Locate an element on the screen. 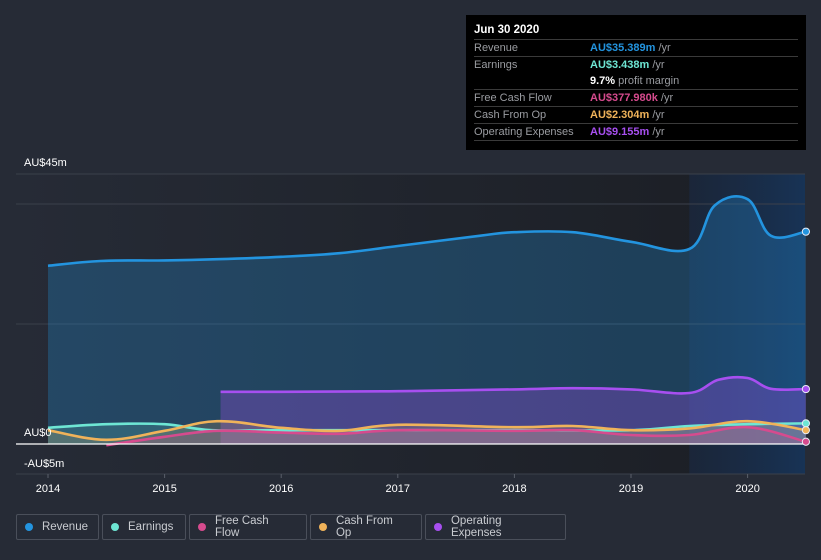 The image size is (821, 560). tooltip-row-cash-from-op: Cash From Op AU$2.304m /yr is located at coordinates (636, 115).